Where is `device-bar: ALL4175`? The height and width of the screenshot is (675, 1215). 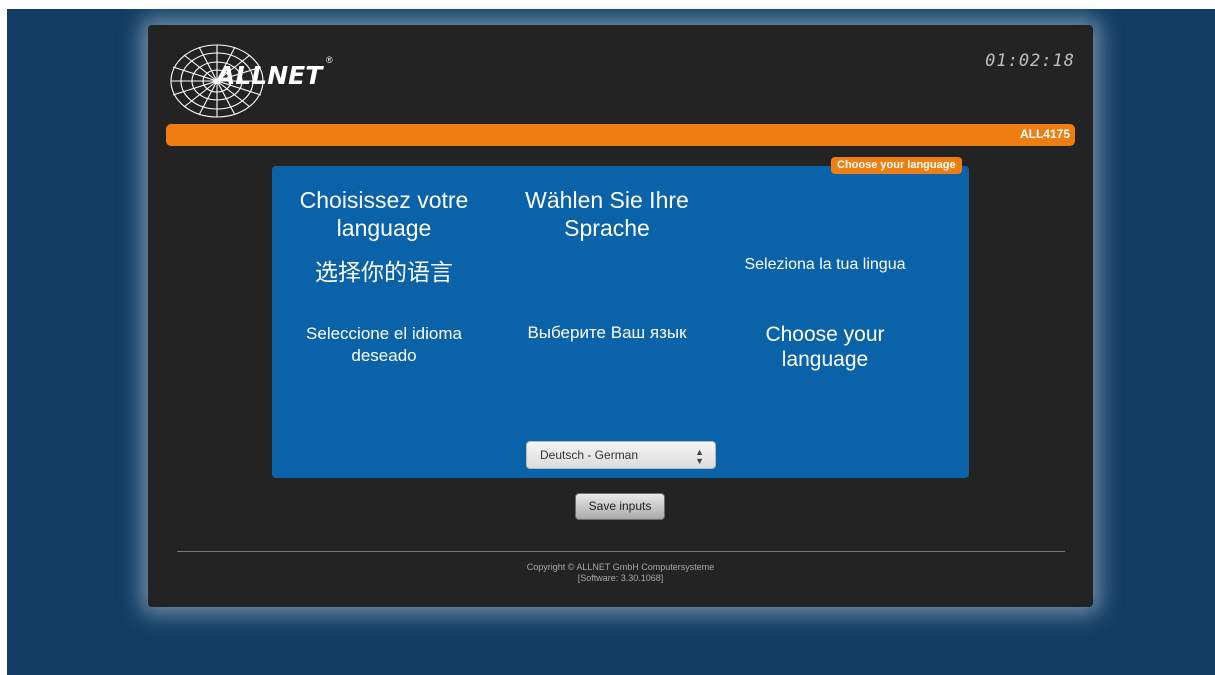
device-bar: ALL4175 is located at coordinates (620, 135).